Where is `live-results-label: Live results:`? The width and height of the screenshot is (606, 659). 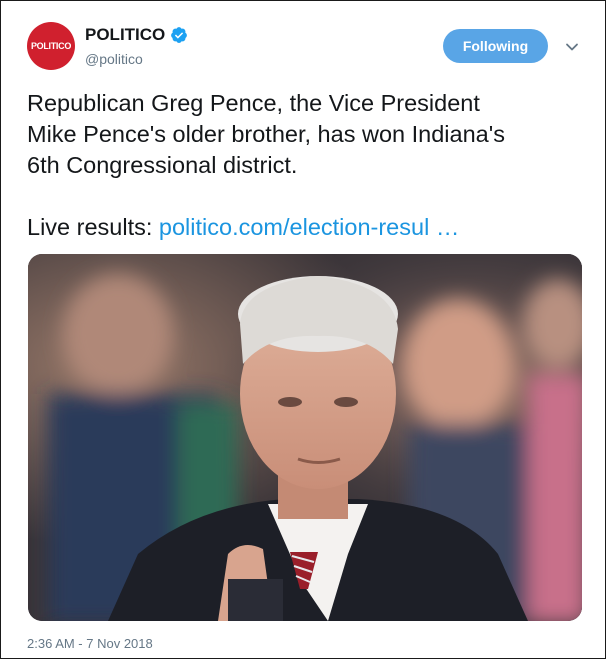 live-results-label: Live results: is located at coordinates (90, 227).